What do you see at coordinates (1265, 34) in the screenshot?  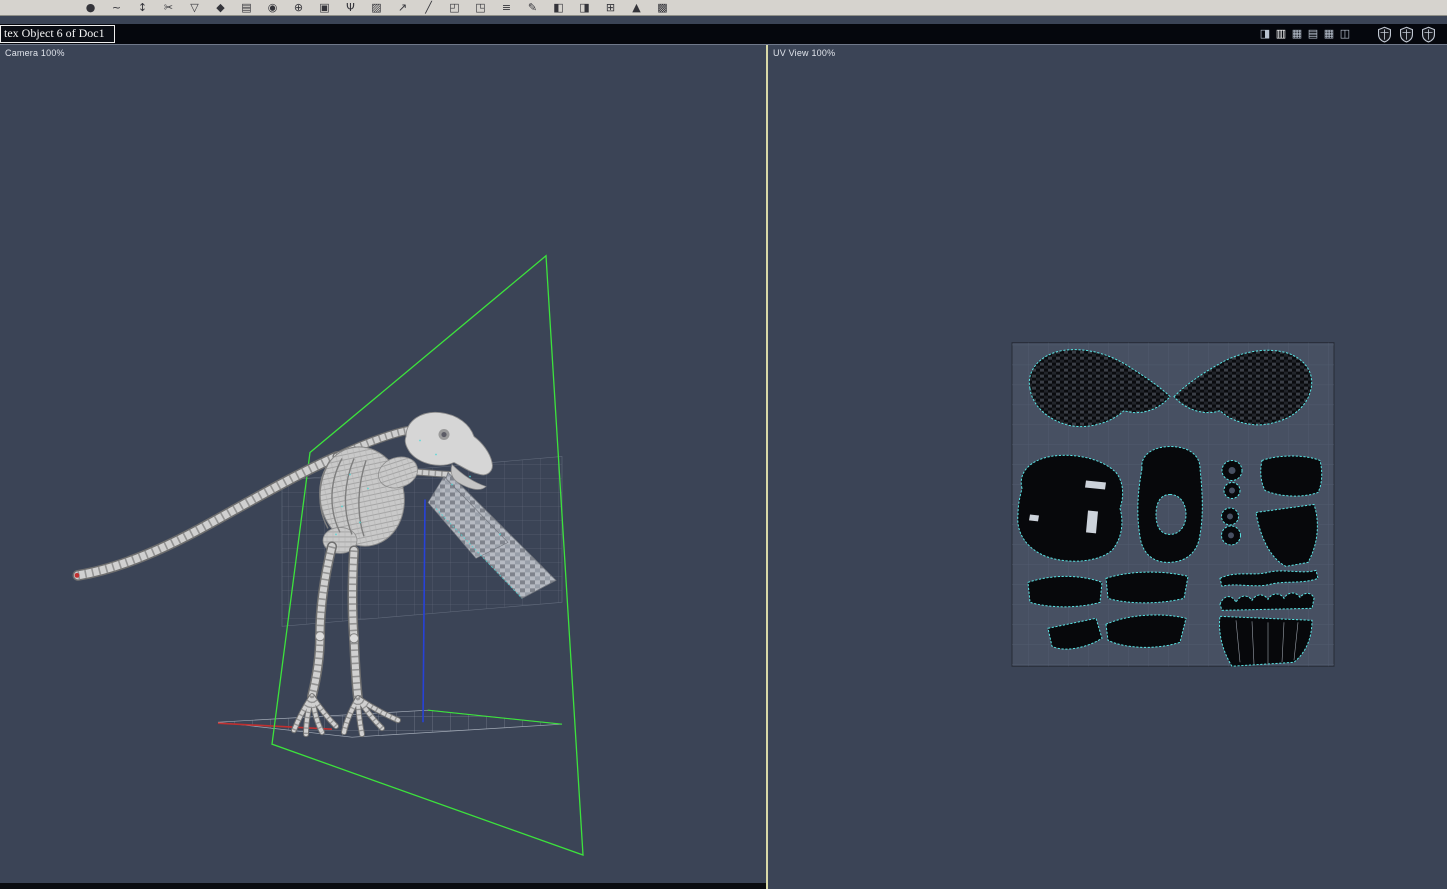 I see `layout-one-icon: ◨` at bounding box center [1265, 34].